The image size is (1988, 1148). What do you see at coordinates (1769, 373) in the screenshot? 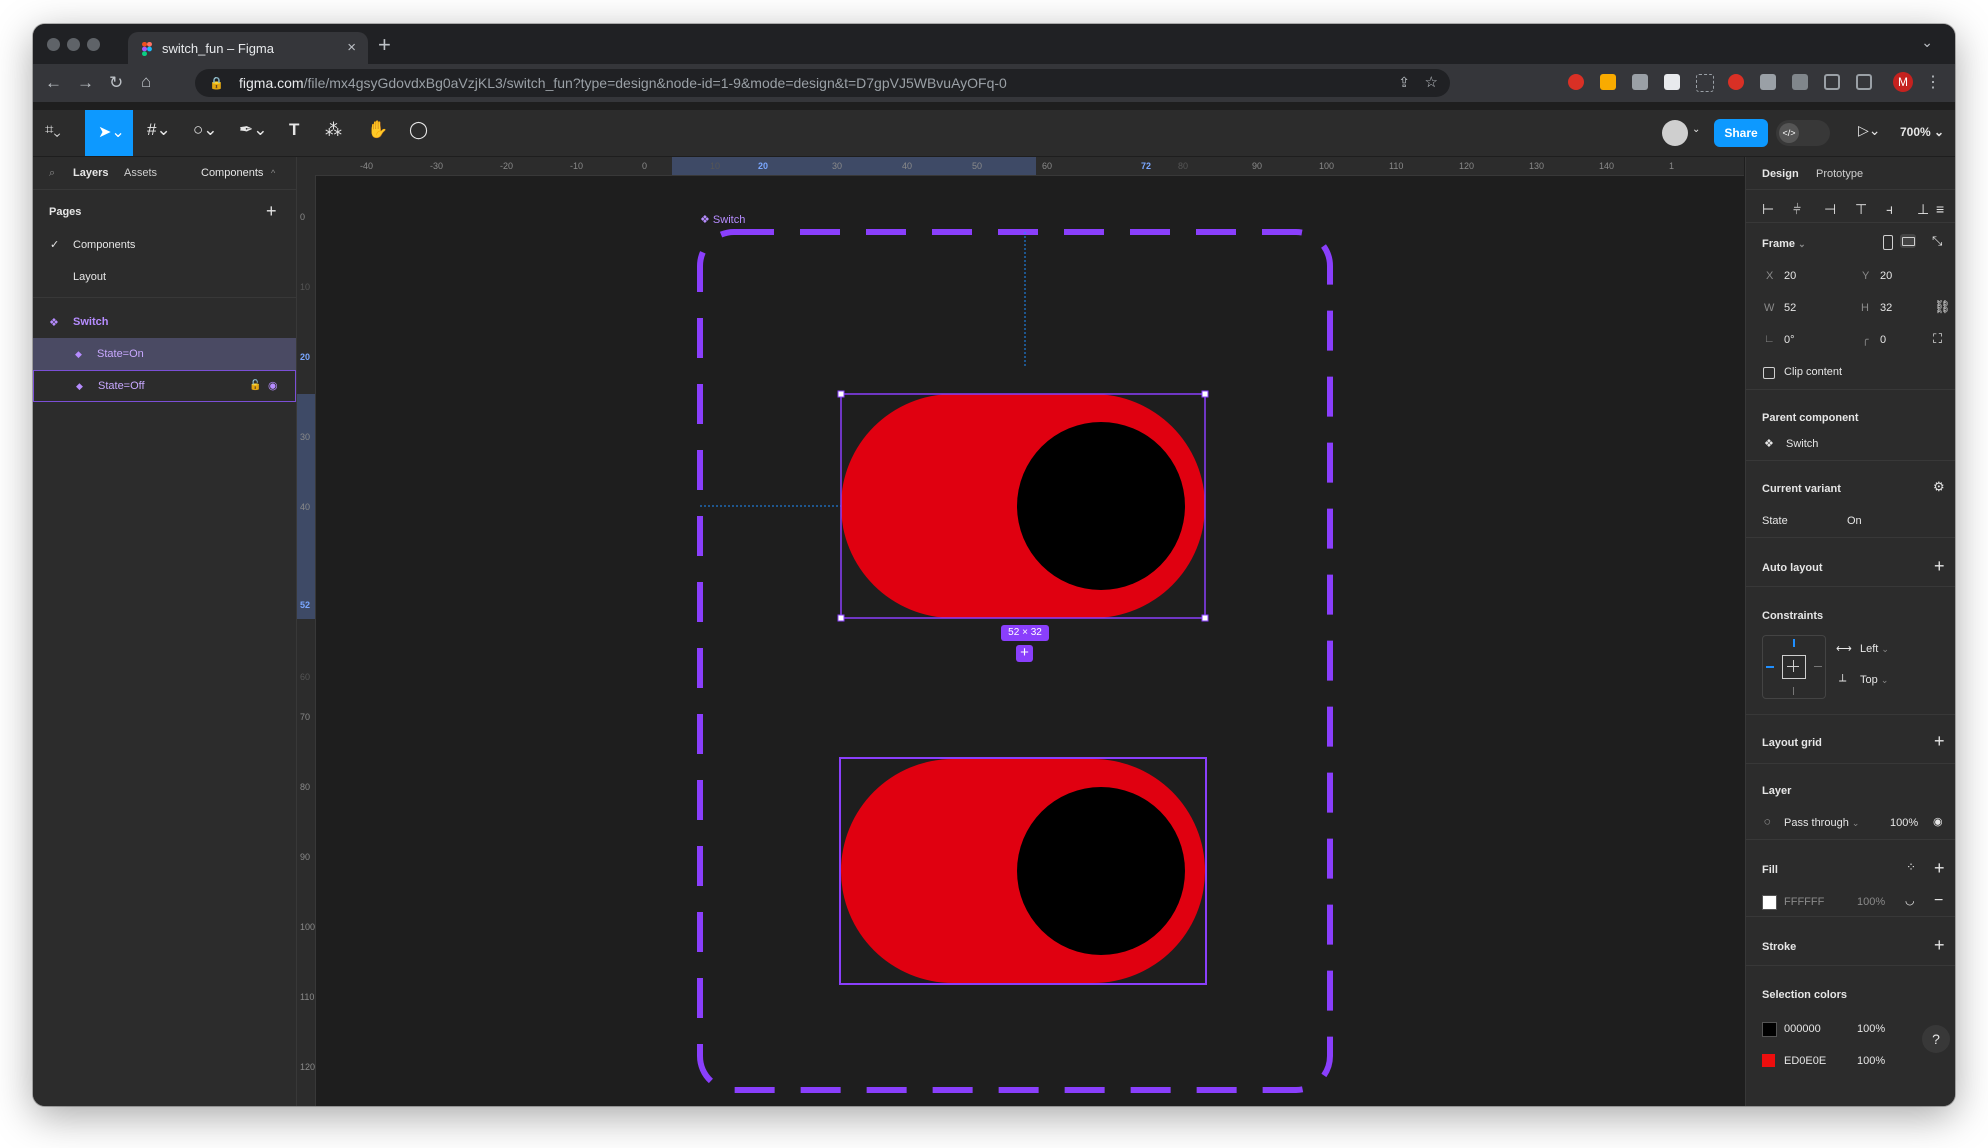
I see `clip-content-checkbox` at bounding box center [1769, 373].